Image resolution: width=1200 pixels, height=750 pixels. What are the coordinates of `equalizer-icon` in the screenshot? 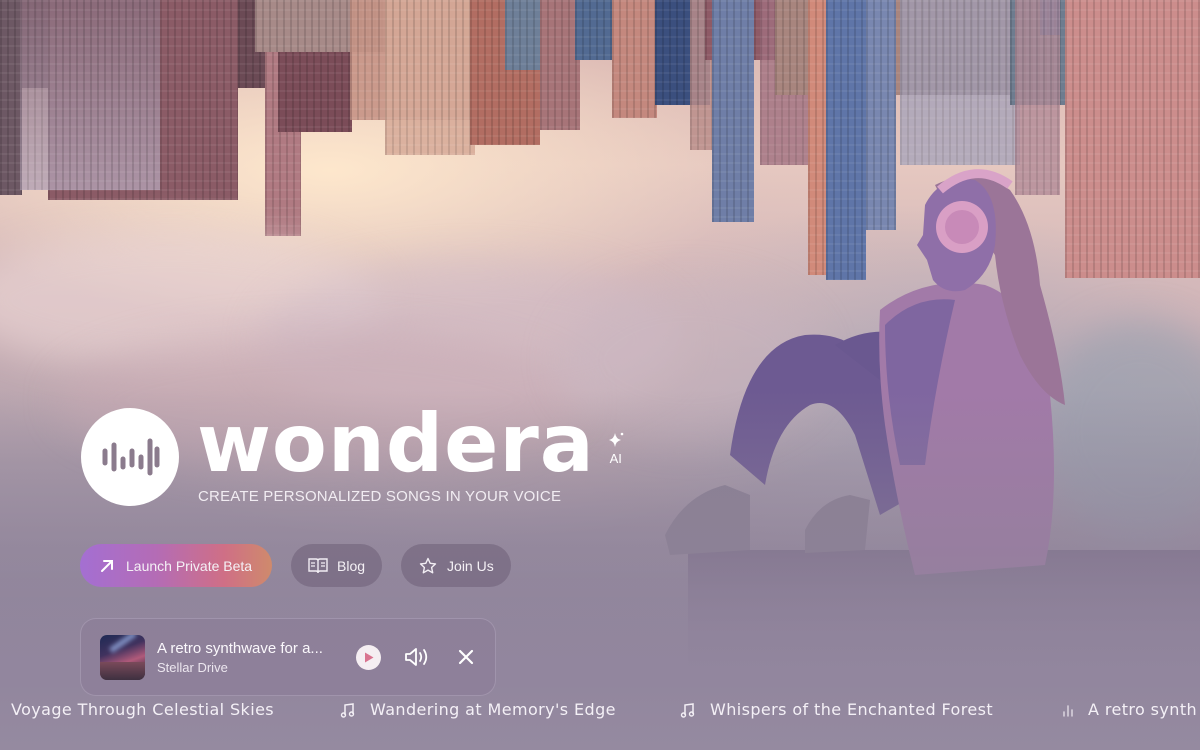 It's located at (1068, 710).